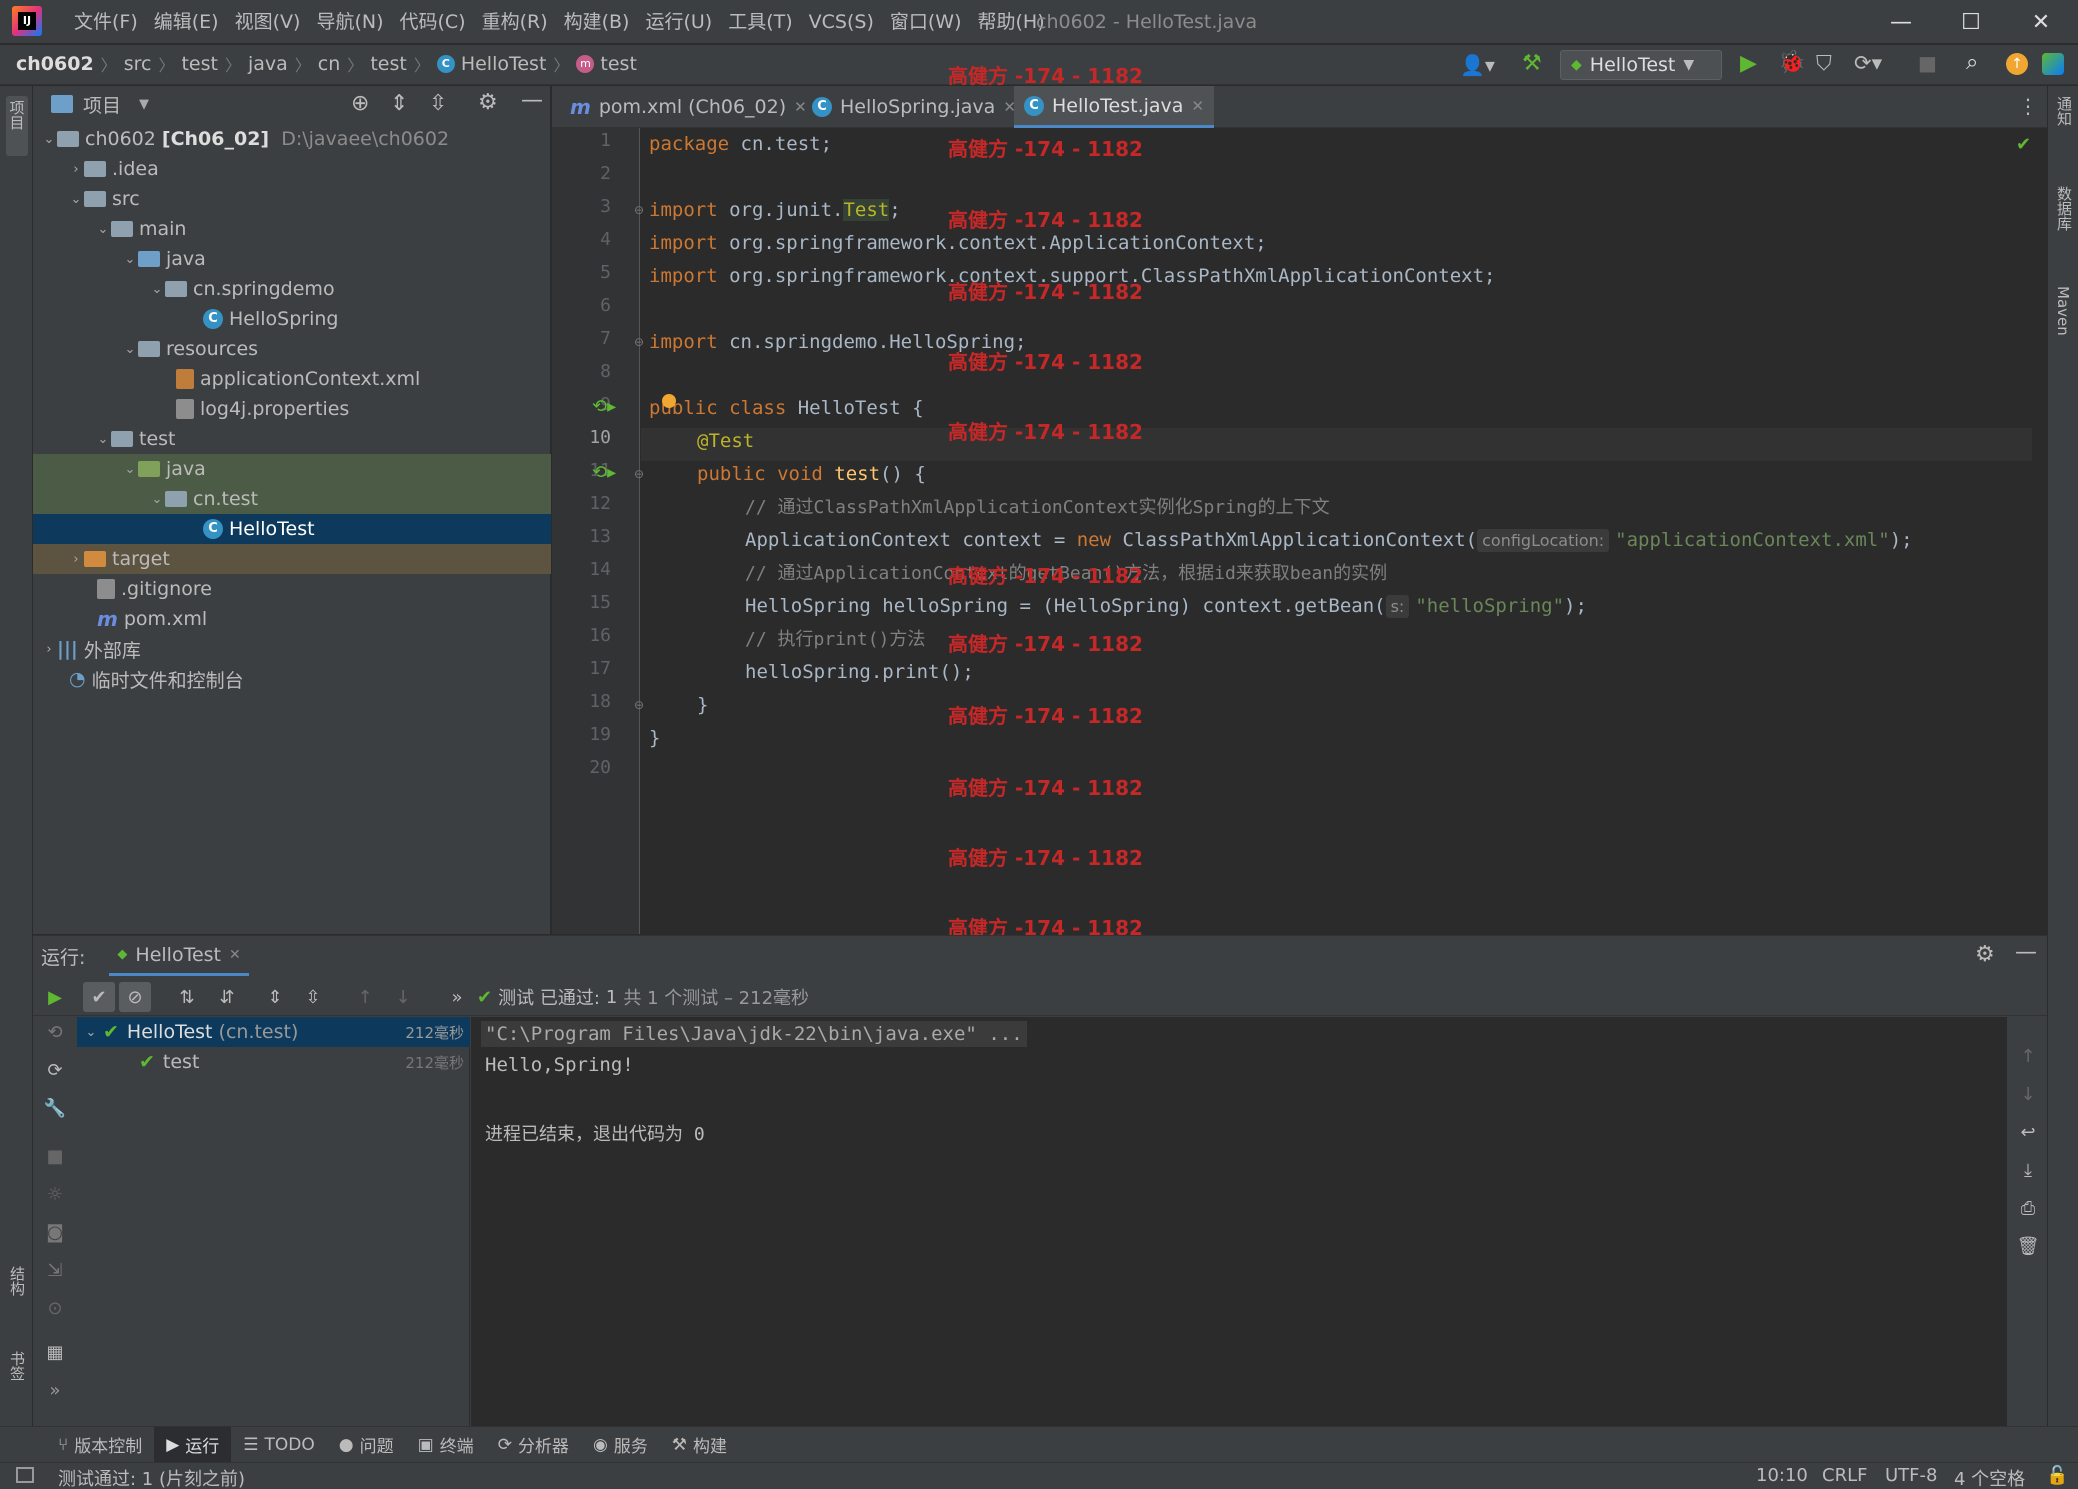  I want to click on run-test-class-icon: ⟲▸, so click(604, 406).